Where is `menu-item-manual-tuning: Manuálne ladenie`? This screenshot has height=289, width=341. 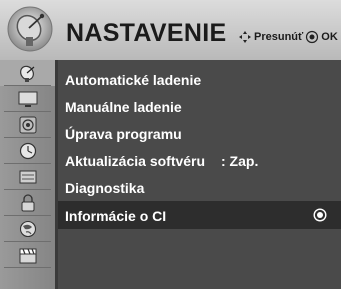
menu-item-manual-tuning: Manuálne ladenie is located at coordinates (199, 106).